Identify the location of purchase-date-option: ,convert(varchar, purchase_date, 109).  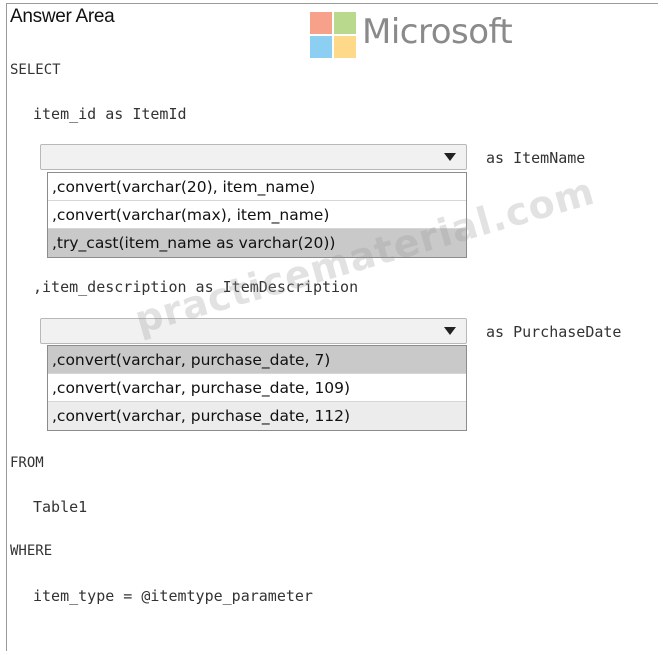
(257, 388).